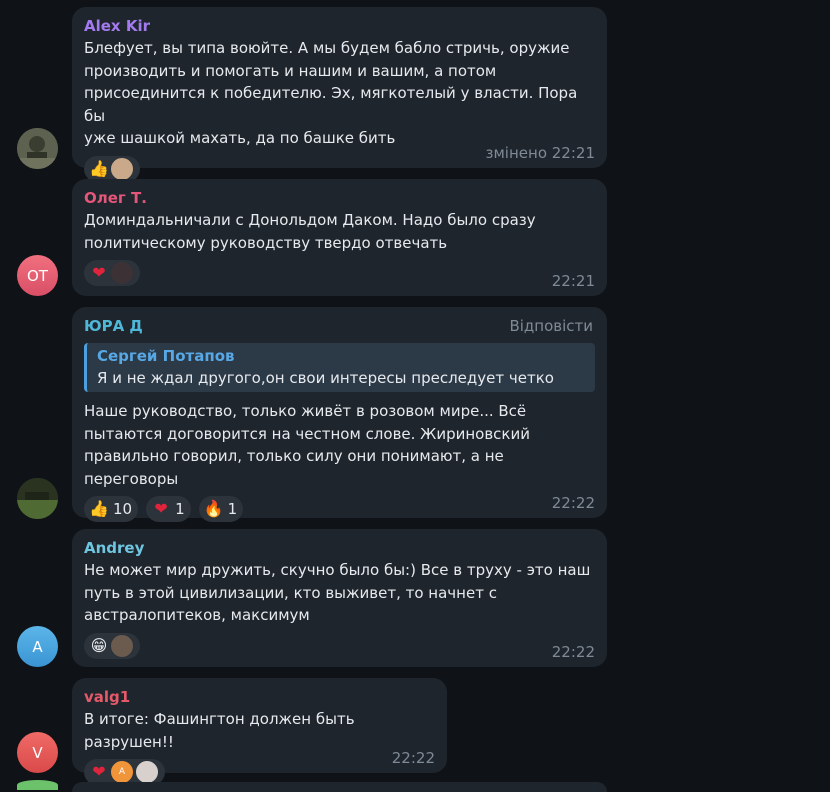 This screenshot has width=830, height=792. What do you see at coordinates (339, 509) in the screenshot?
I see `reactions-bar: 👍 10 ❤ 1 🔥 1` at bounding box center [339, 509].